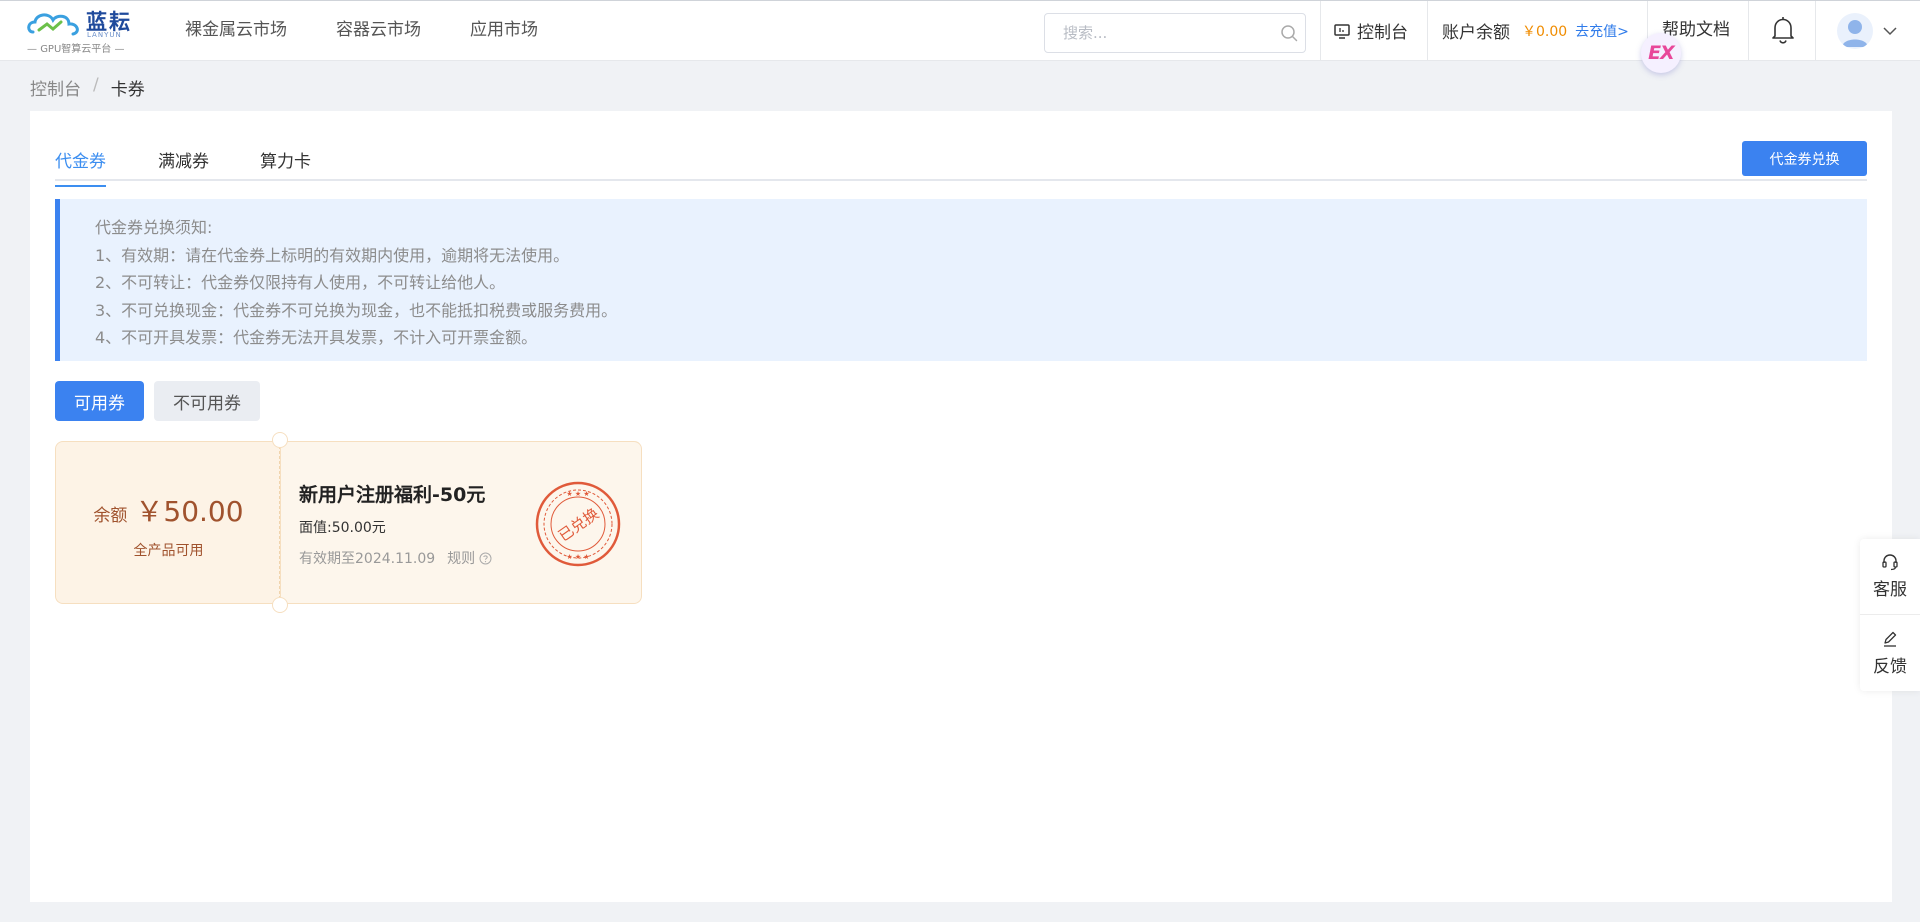 This screenshot has width=1920, height=922. I want to click on available-coupons-button: 可用券, so click(99, 401).